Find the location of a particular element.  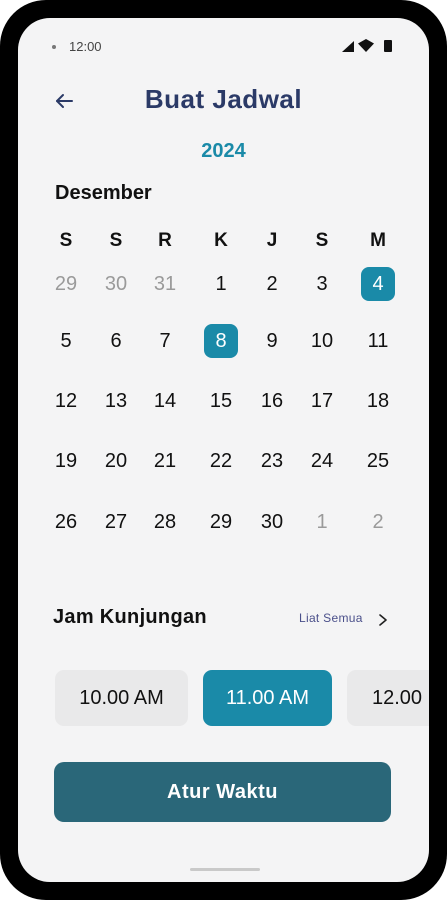

calendar-day: 7 is located at coordinates (165, 341).